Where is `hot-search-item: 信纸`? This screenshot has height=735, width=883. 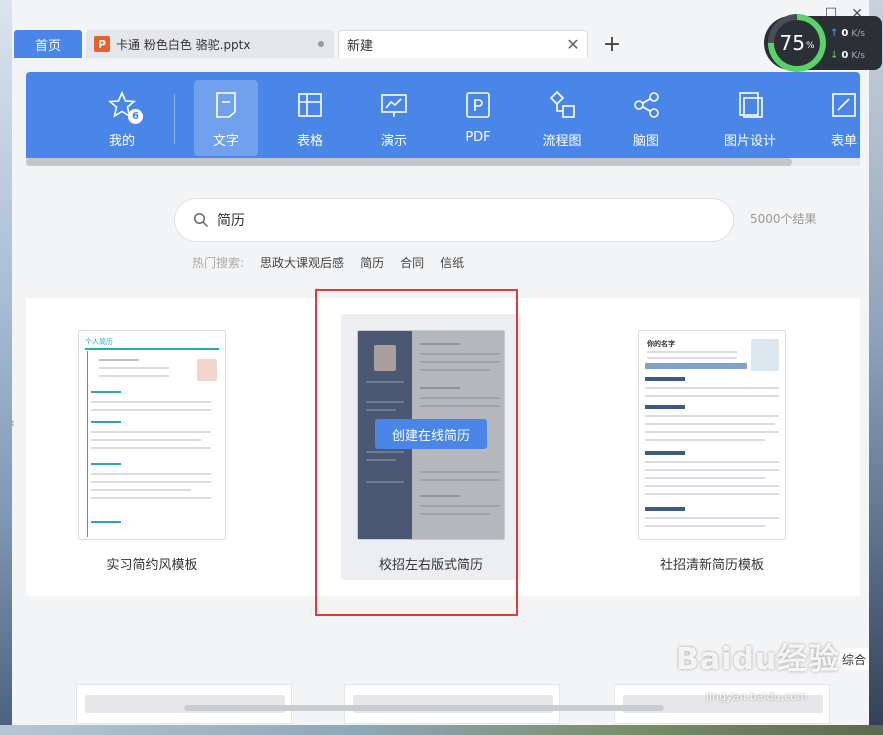
hot-search-item: 信纸 is located at coordinates (452, 262).